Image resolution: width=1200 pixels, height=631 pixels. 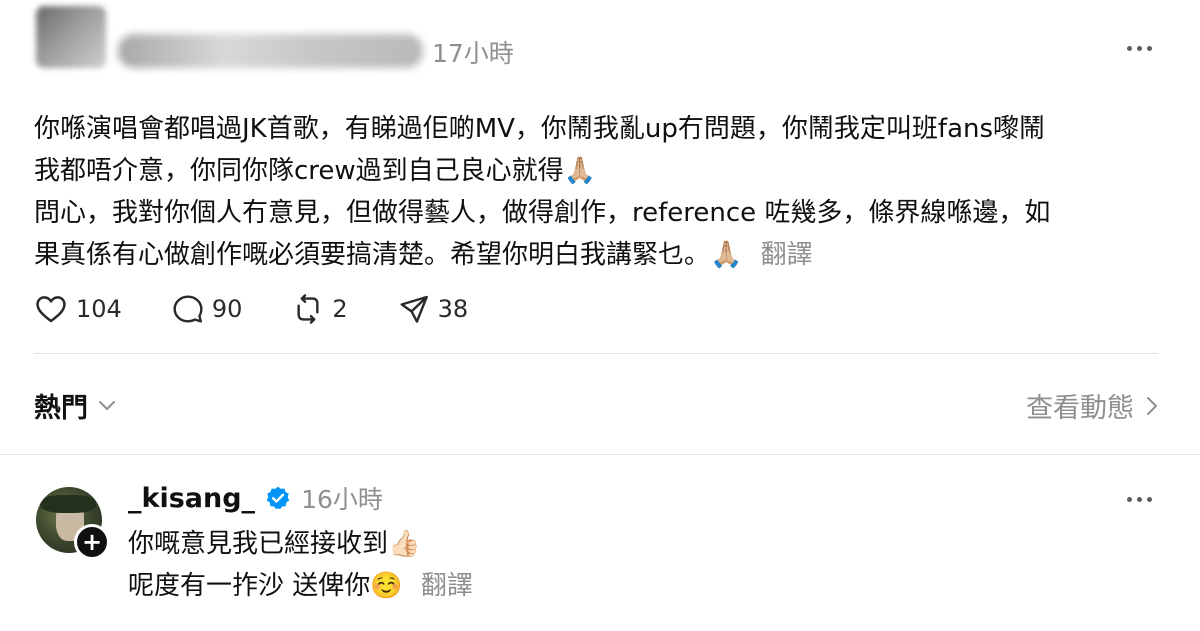 What do you see at coordinates (255, 498) in the screenshot?
I see `reply-header: _kisang_ 16小時` at bounding box center [255, 498].